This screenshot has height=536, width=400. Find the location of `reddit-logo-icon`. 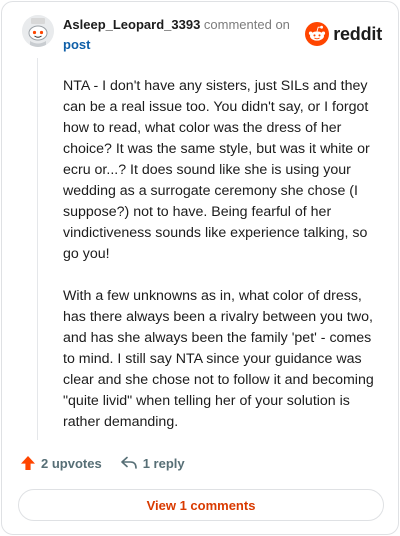

reddit-logo-icon is located at coordinates (317, 34).